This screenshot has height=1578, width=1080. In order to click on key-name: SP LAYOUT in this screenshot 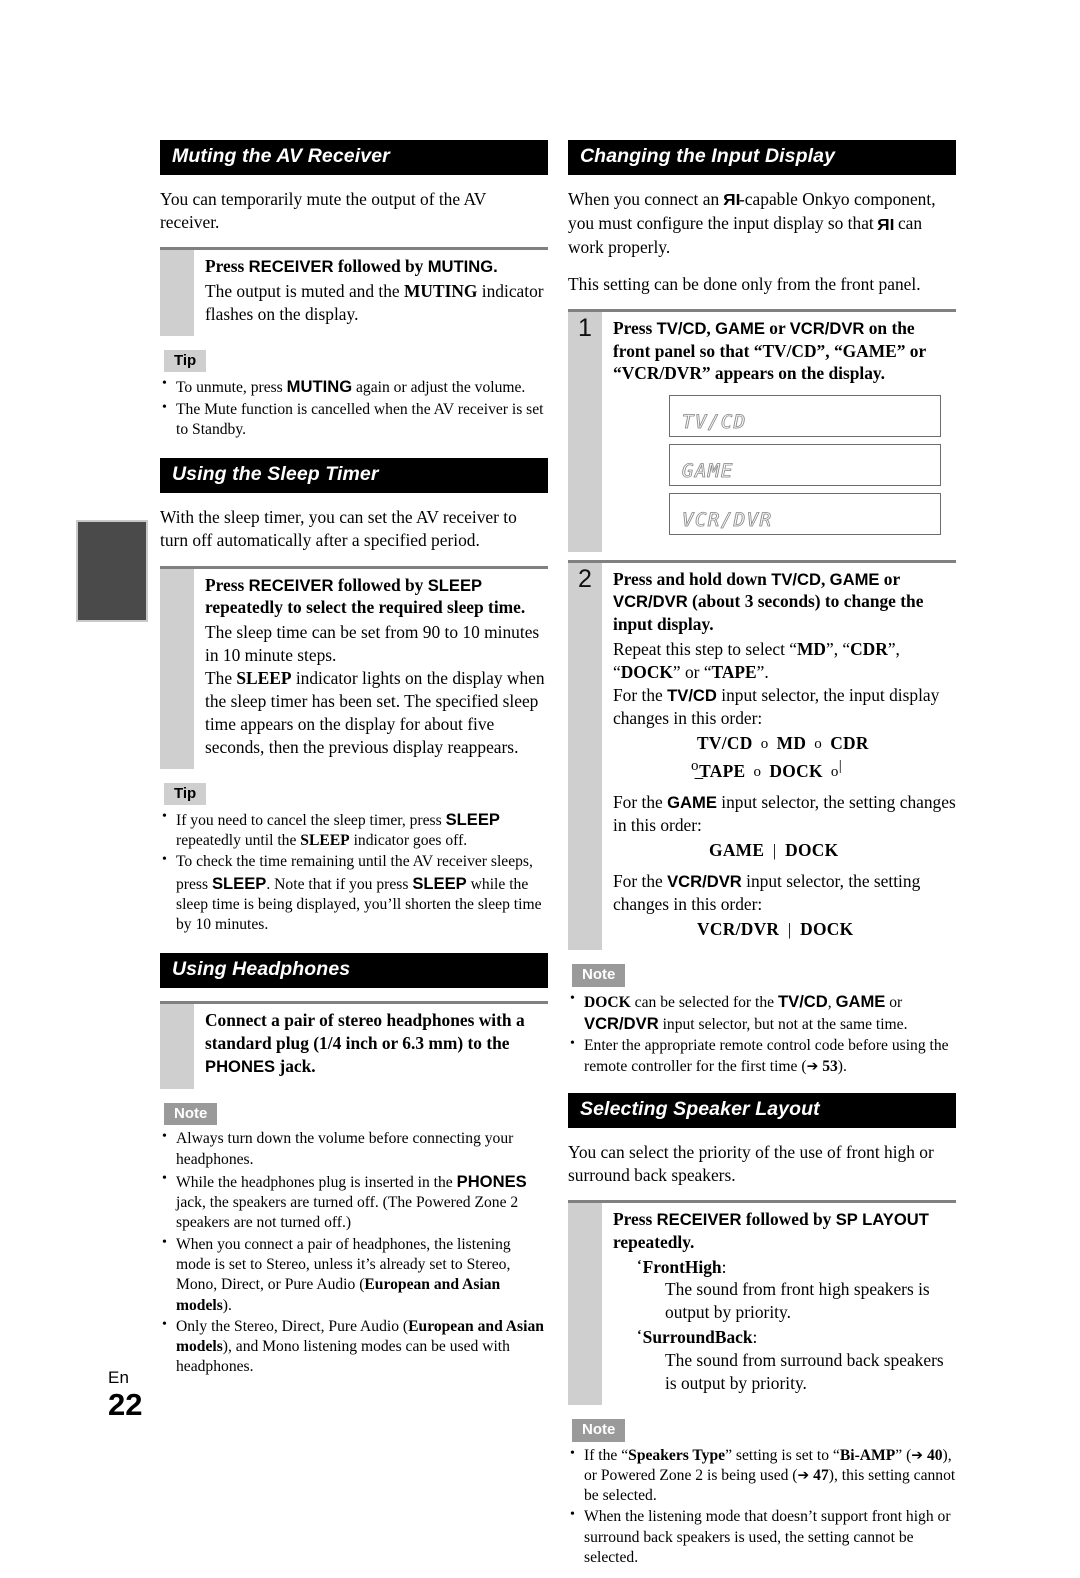, I will do `click(882, 1220)`.